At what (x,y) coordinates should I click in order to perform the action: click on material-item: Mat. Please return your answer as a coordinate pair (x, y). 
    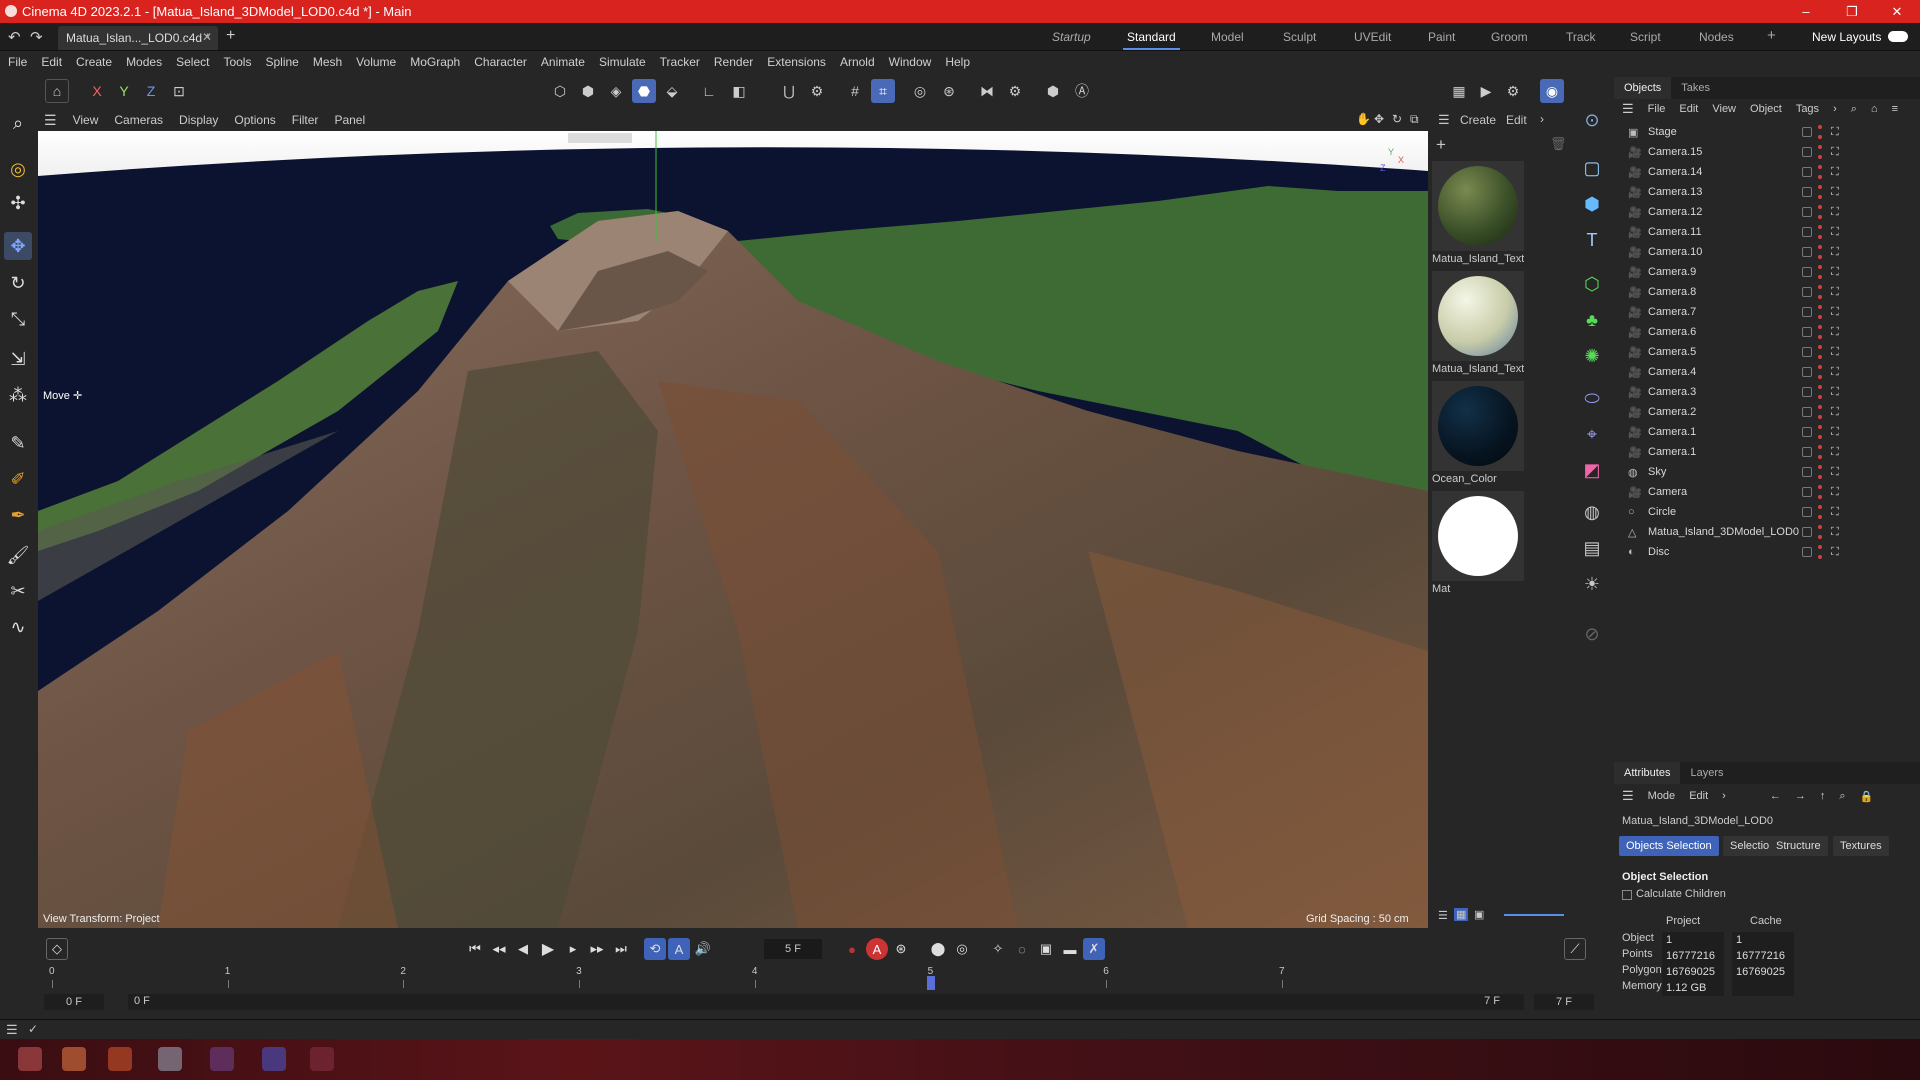
    Looking at the image, I should click on (1478, 545).